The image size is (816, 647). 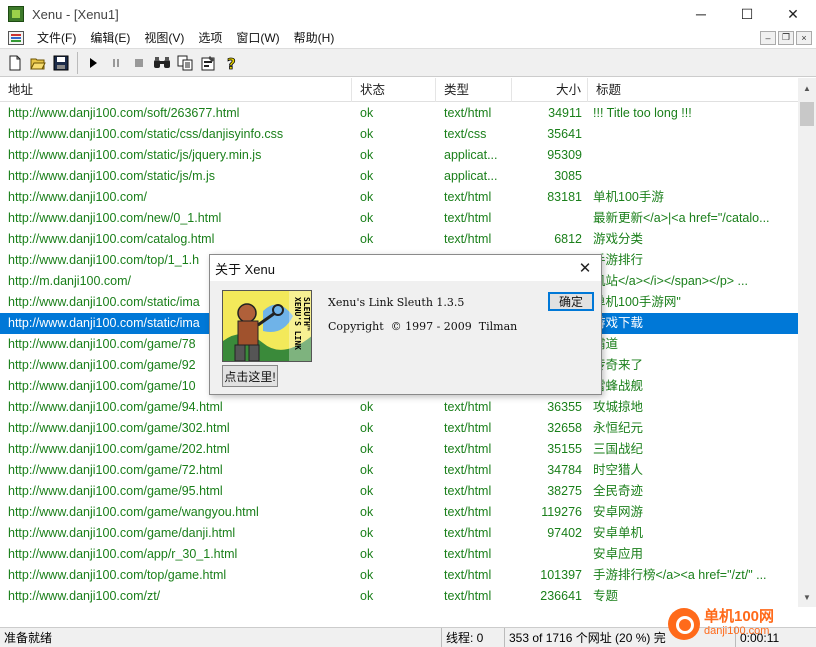 I want to click on mdi-minimize-button: –, so click(x=768, y=37).